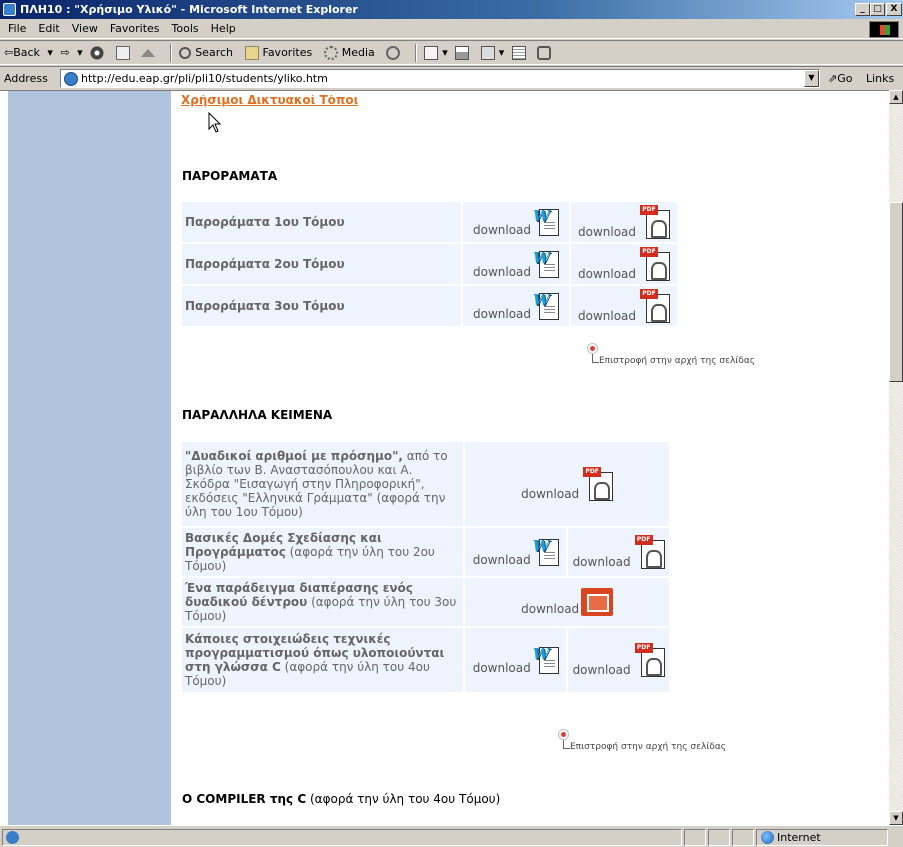 This screenshot has width=903, height=847. What do you see at coordinates (214, 52) in the screenshot?
I see `search-label: Search` at bounding box center [214, 52].